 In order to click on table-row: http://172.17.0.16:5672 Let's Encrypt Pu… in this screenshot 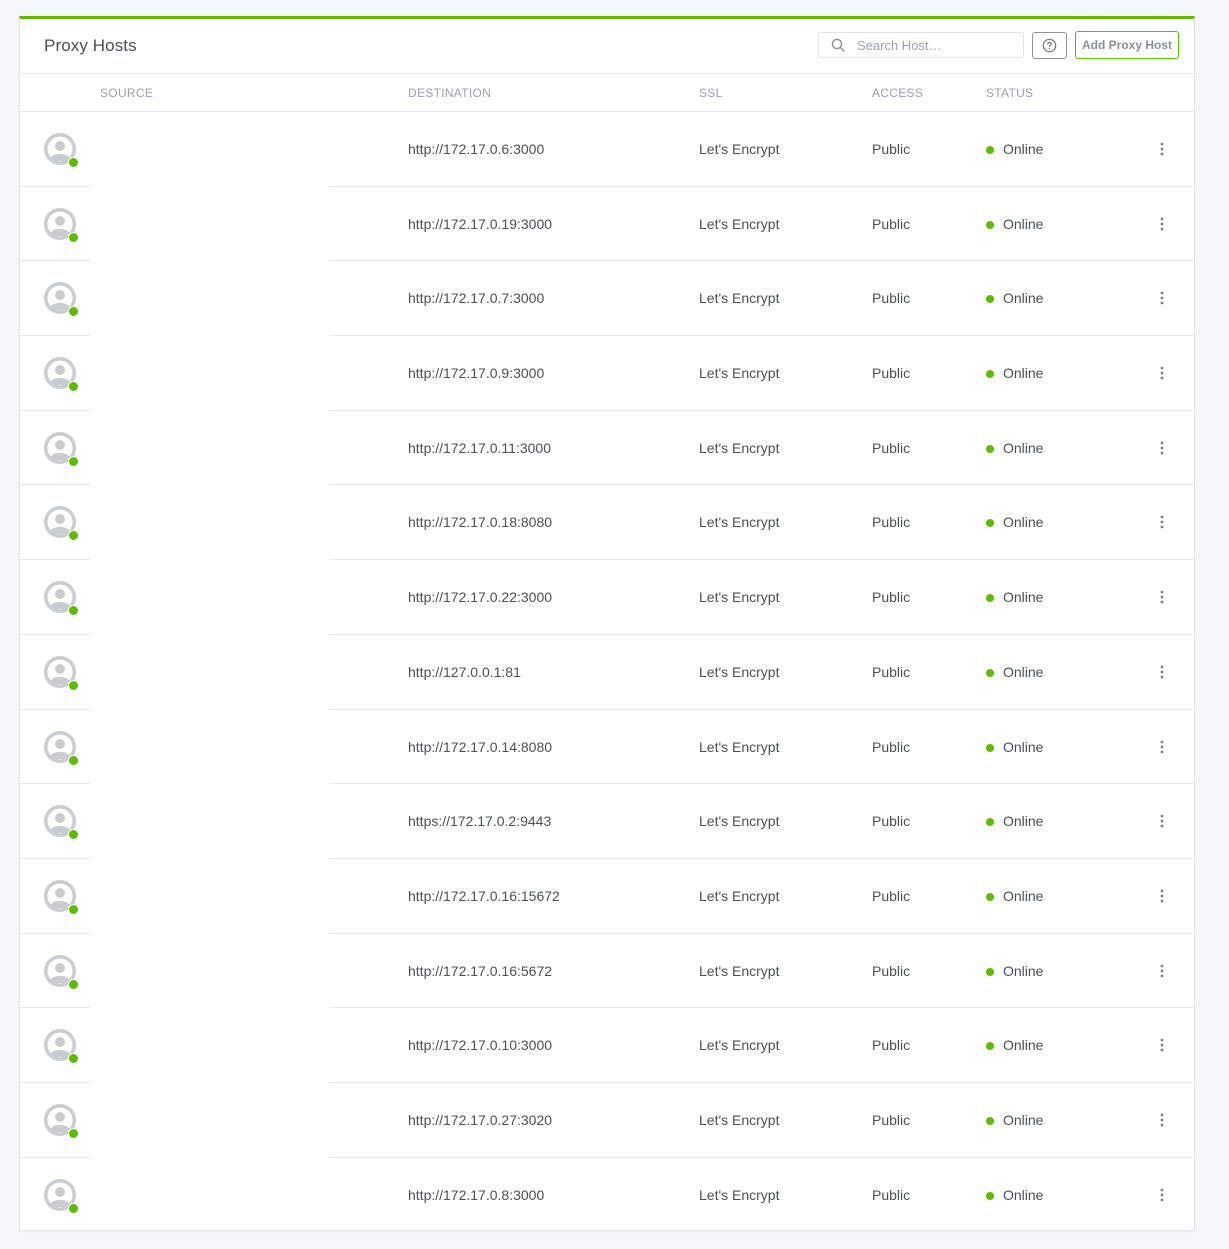, I will do `click(607, 971)`.